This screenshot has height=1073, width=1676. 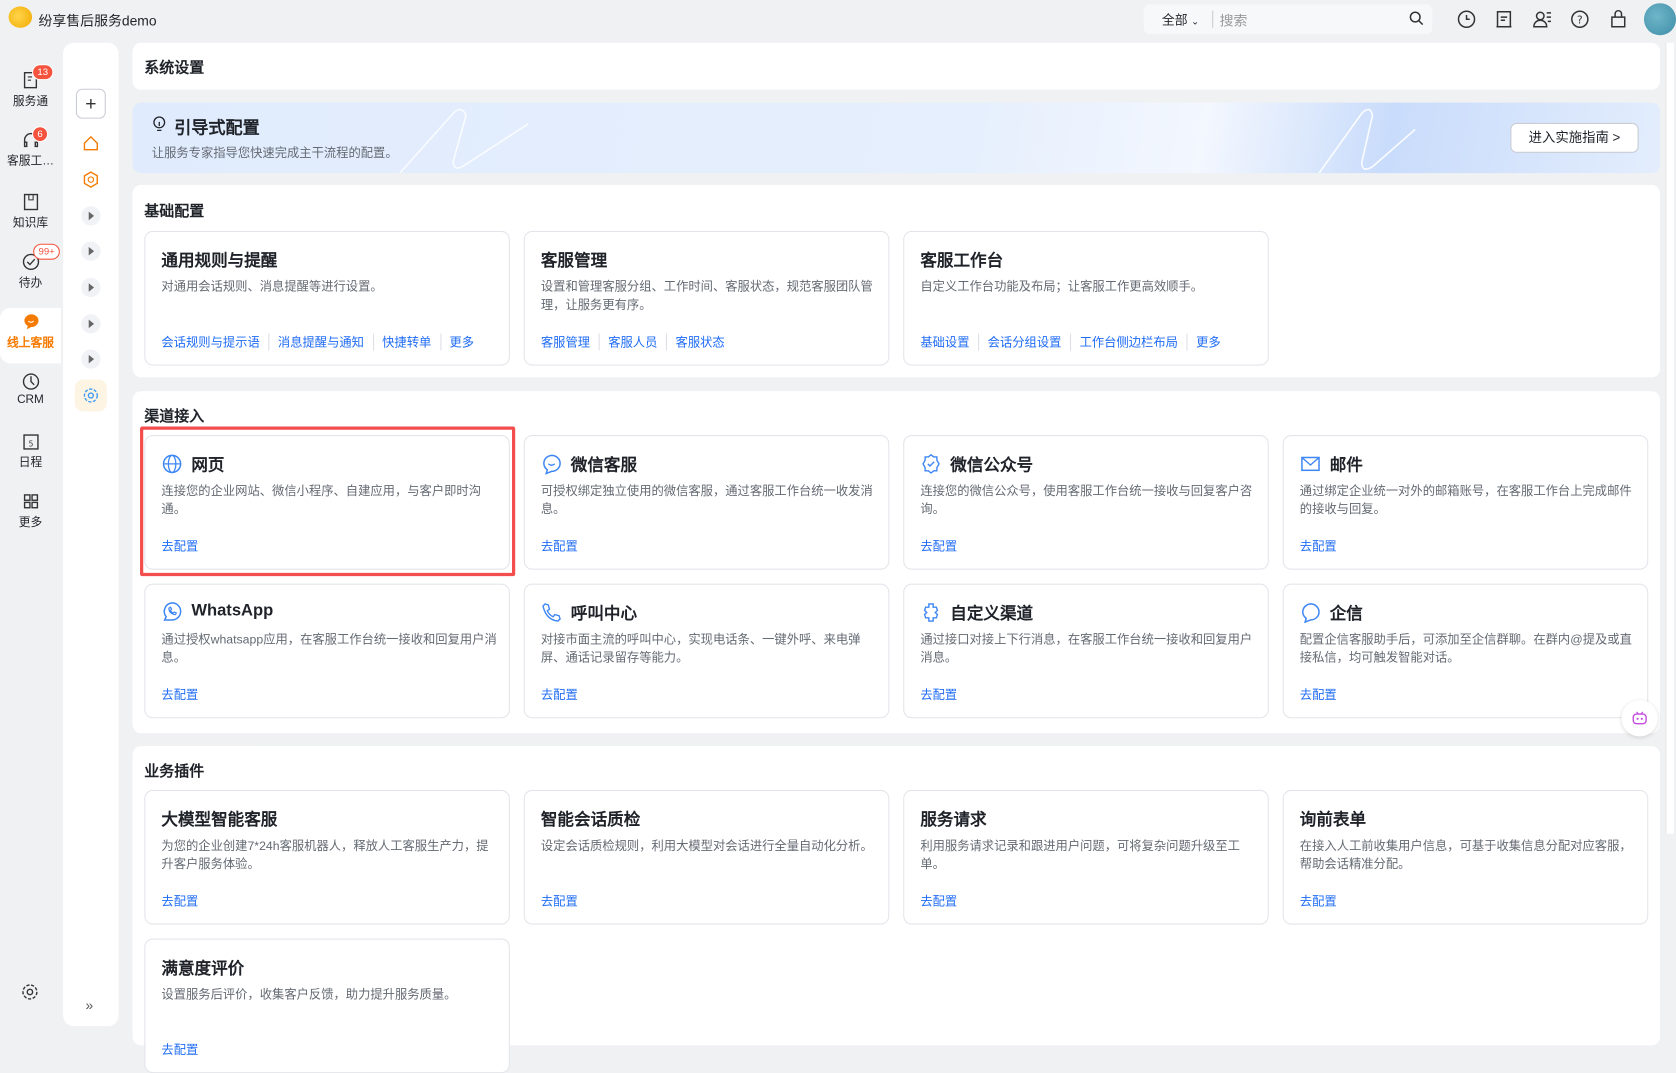 What do you see at coordinates (1128, 342) in the screenshot?
I see `card-link: 工作台侧边栏布局` at bounding box center [1128, 342].